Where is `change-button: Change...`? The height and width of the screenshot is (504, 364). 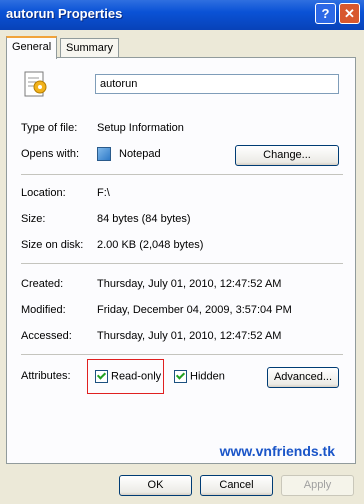
change-button: Change... is located at coordinates (287, 155).